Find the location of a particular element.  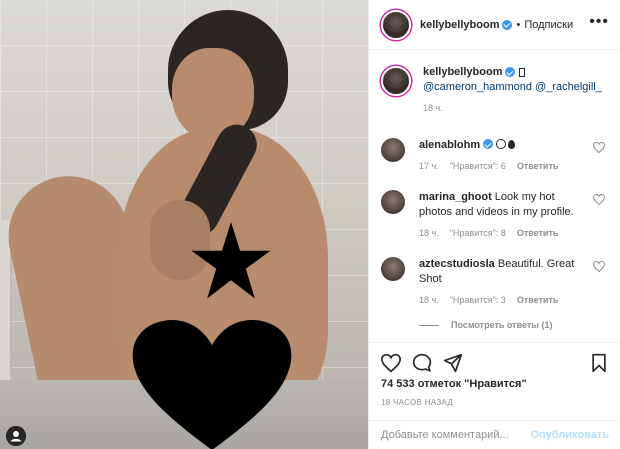

caption-time: 18 ч. is located at coordinates (516, 108).